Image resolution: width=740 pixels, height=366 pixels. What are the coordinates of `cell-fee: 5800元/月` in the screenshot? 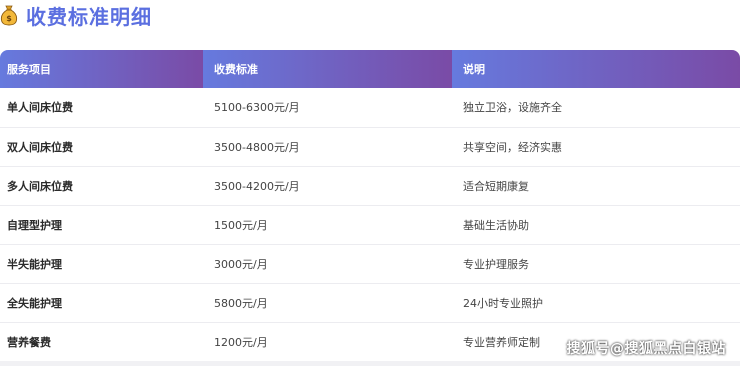 It's located at (241, 303).